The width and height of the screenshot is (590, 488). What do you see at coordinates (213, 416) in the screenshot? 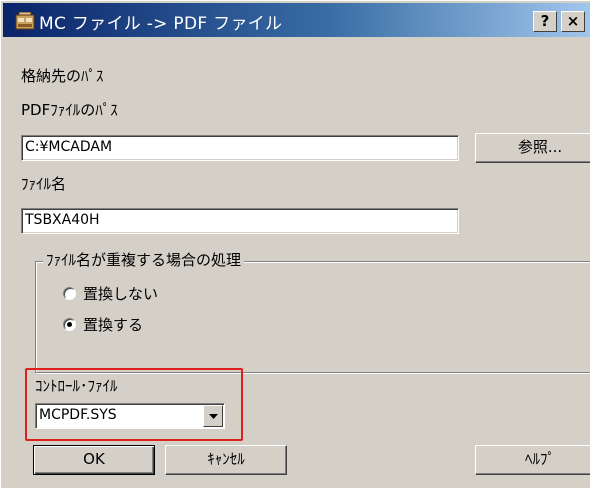
I see `chevron-down-icon` at bounding box center [213, 416].